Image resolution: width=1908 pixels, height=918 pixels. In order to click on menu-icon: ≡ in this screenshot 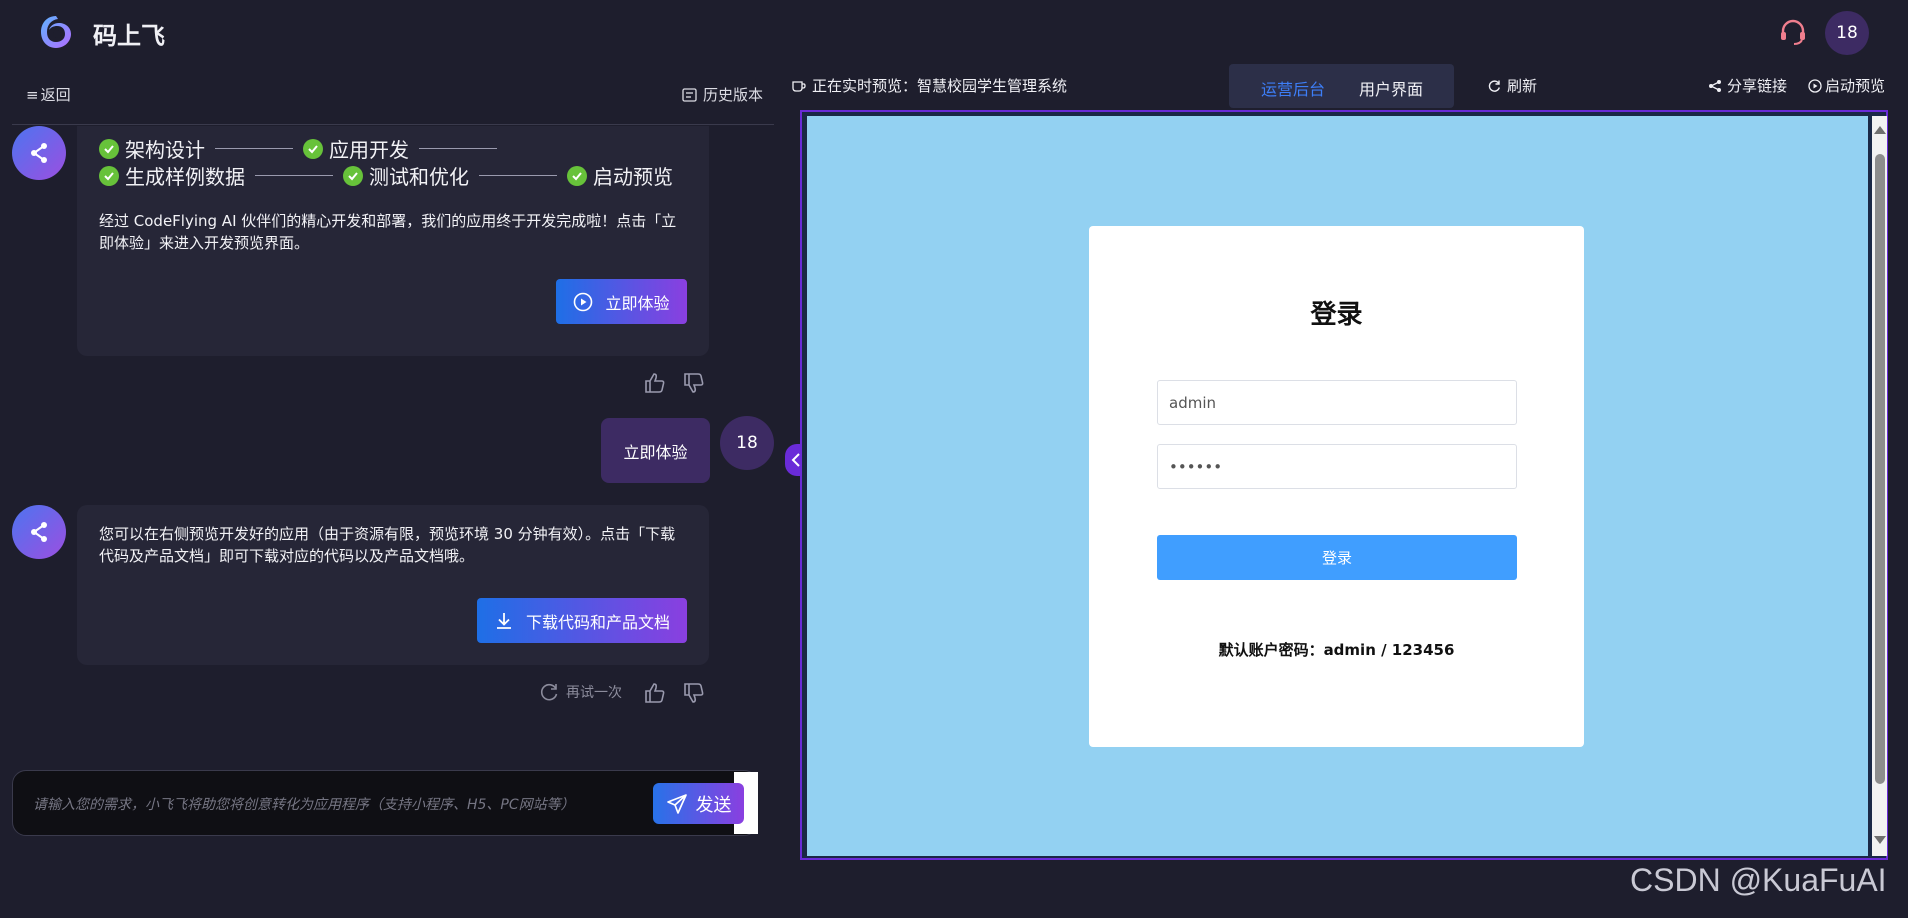, I will do `click(32, 94)`.